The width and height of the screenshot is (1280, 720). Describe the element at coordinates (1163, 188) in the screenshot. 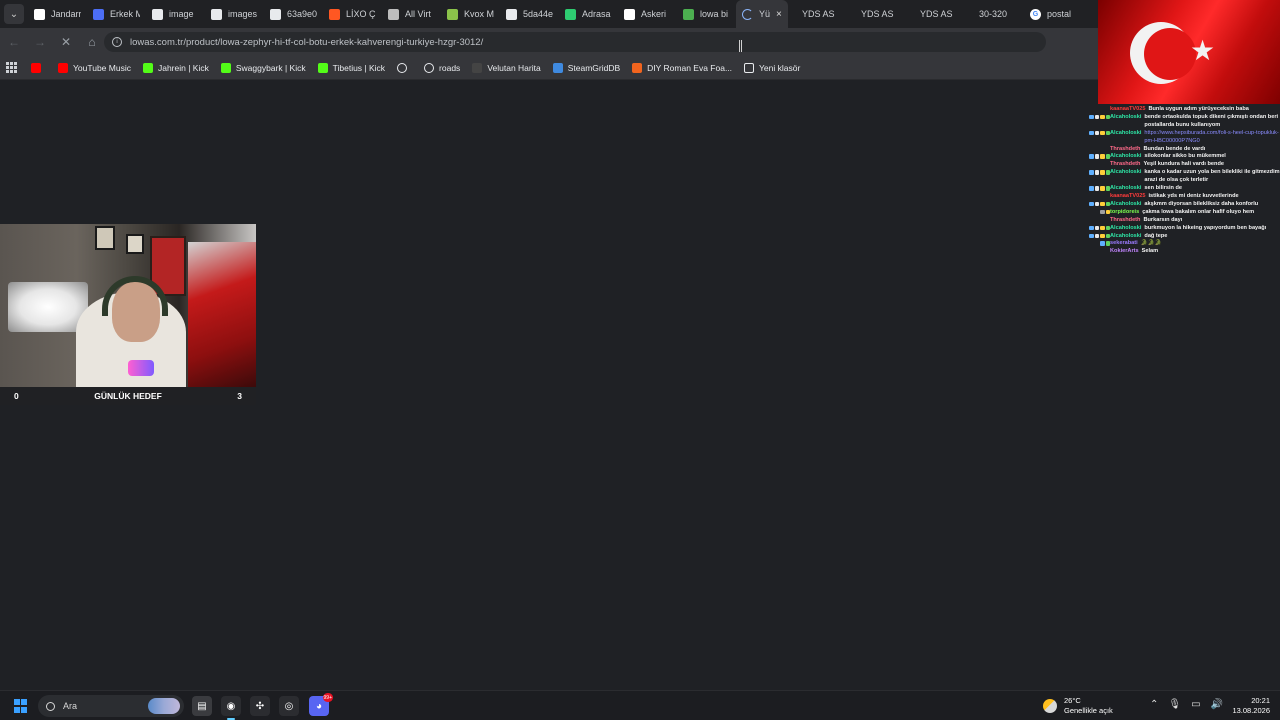

I see `chat-text: sen bilirsin de` at that location.